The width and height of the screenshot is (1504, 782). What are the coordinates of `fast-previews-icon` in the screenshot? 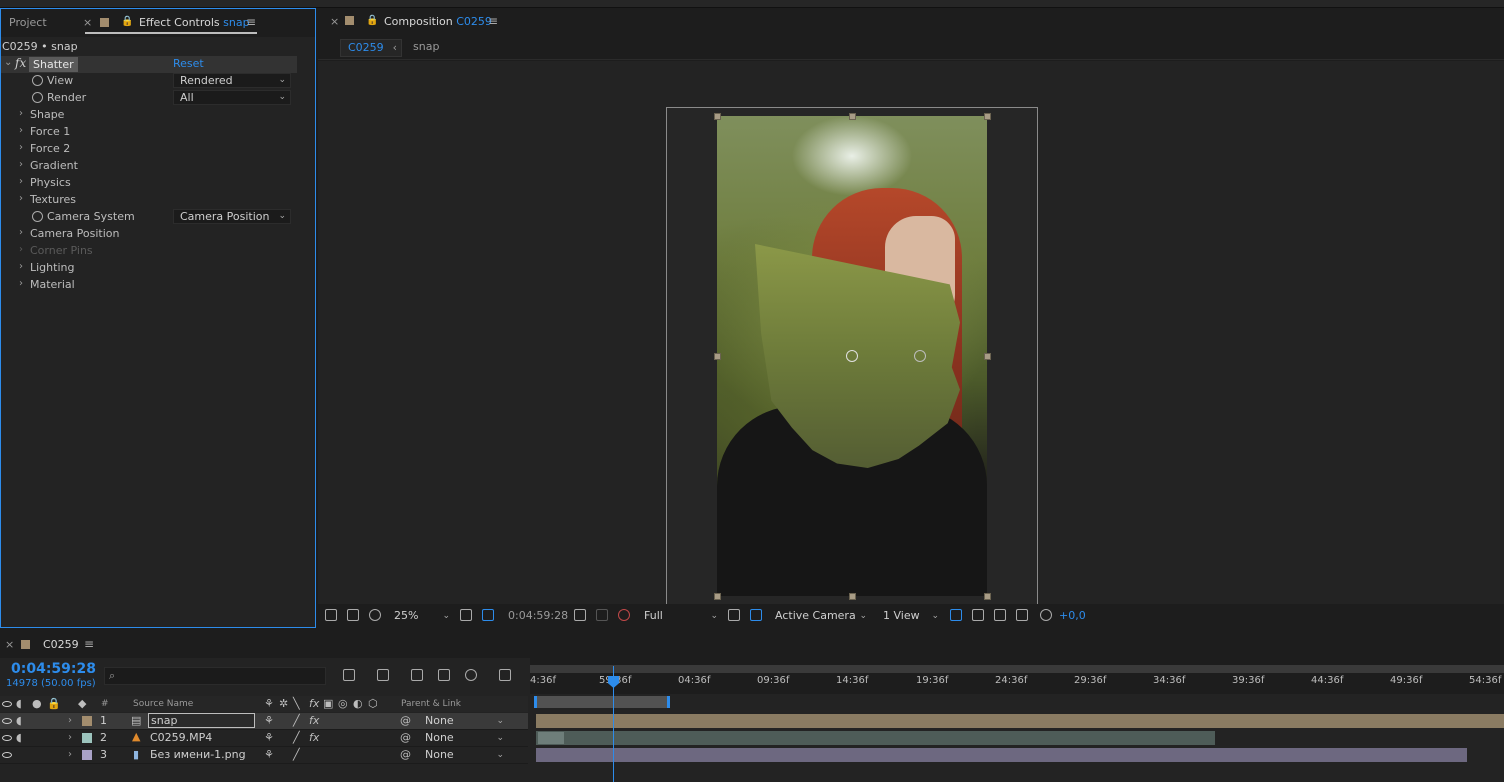 It's located at (978, 615).